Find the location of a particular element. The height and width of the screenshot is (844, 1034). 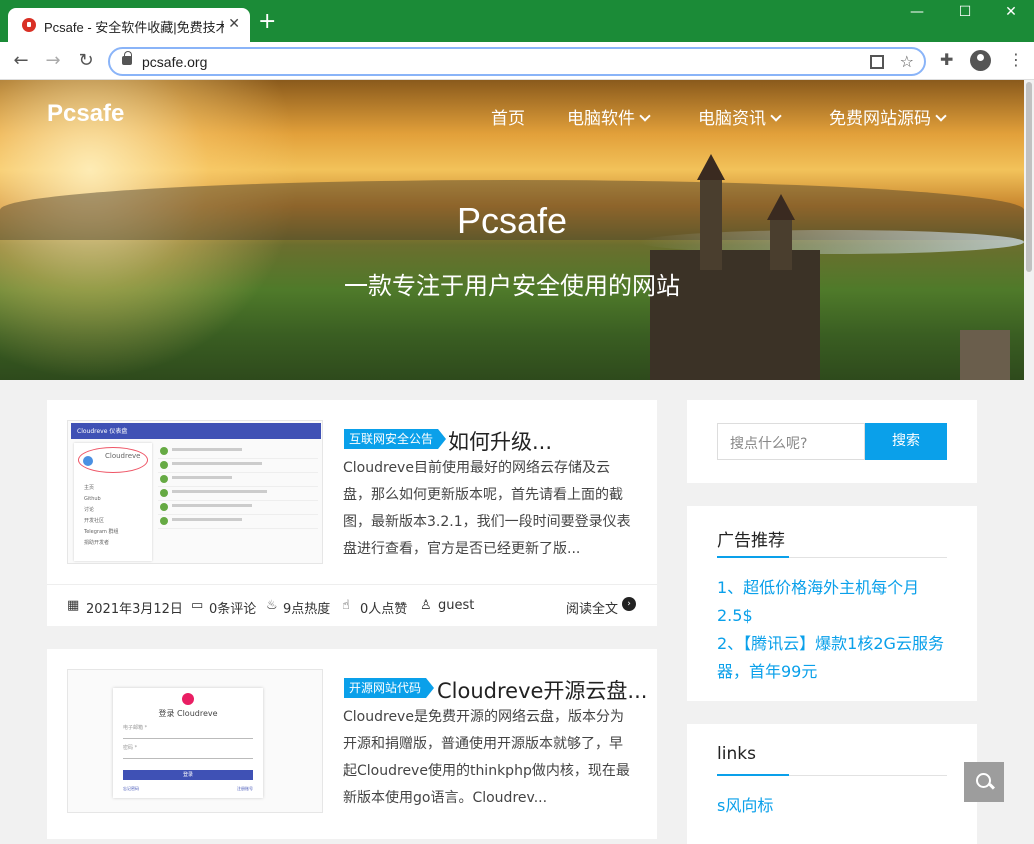

thumb-login-heading: 登录 Cloudreve is located at coordinates (188, 713).